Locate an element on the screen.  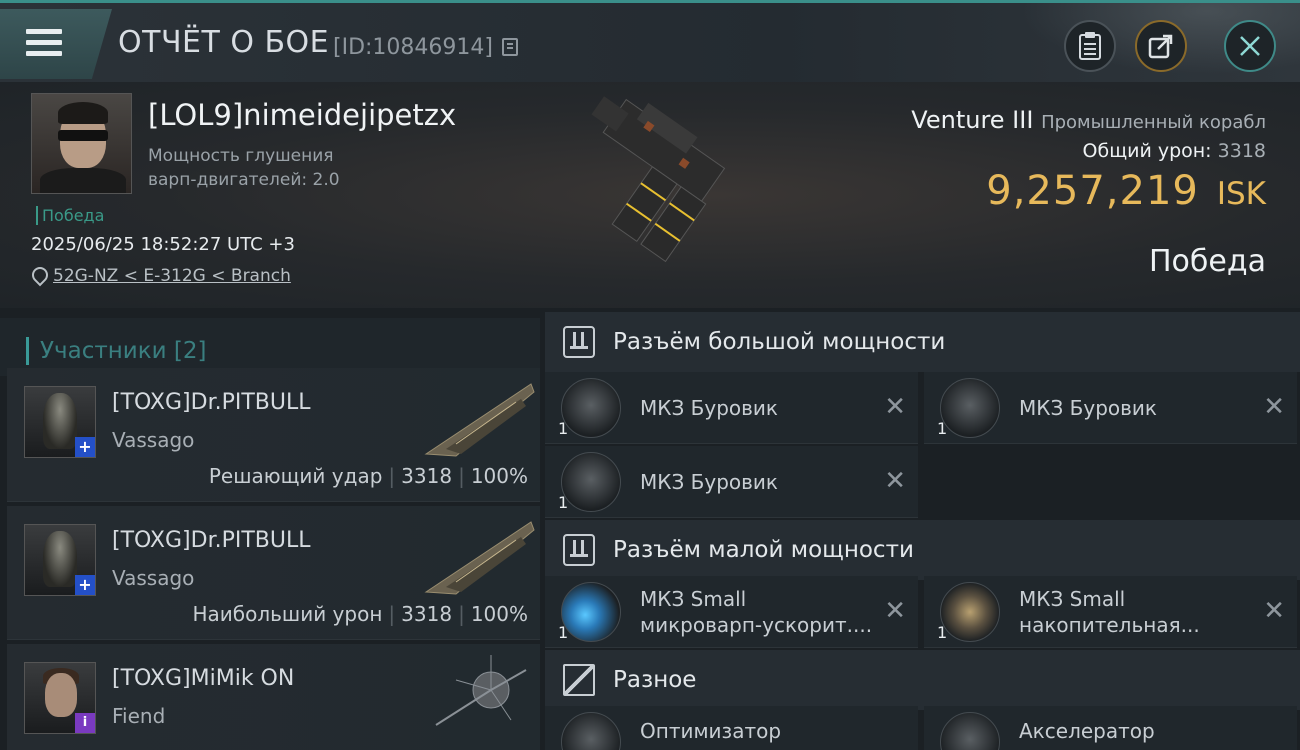
close-icon is located at coordinates (1250, 46).